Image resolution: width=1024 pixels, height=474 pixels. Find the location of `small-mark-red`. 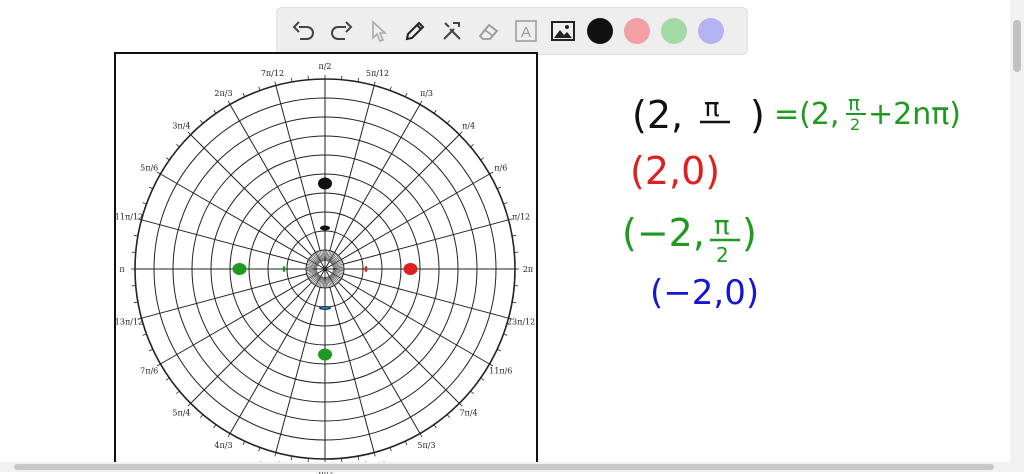

small-mark-red is located at coordinates (366, 269).